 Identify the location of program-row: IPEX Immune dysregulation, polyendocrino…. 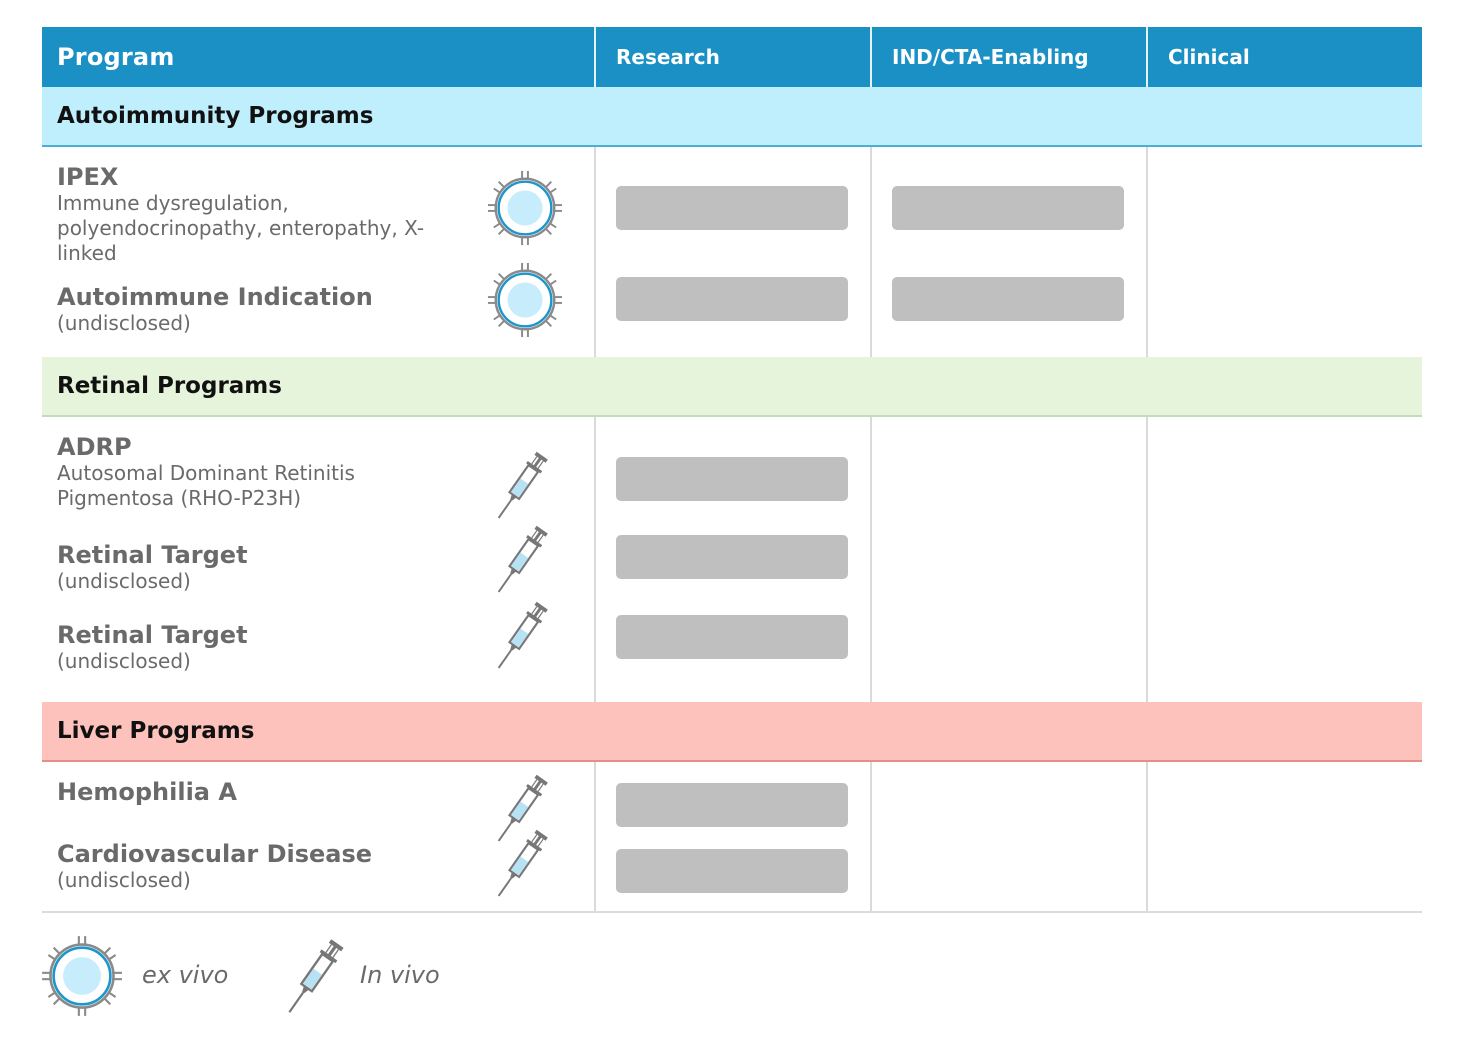
(252, 214).